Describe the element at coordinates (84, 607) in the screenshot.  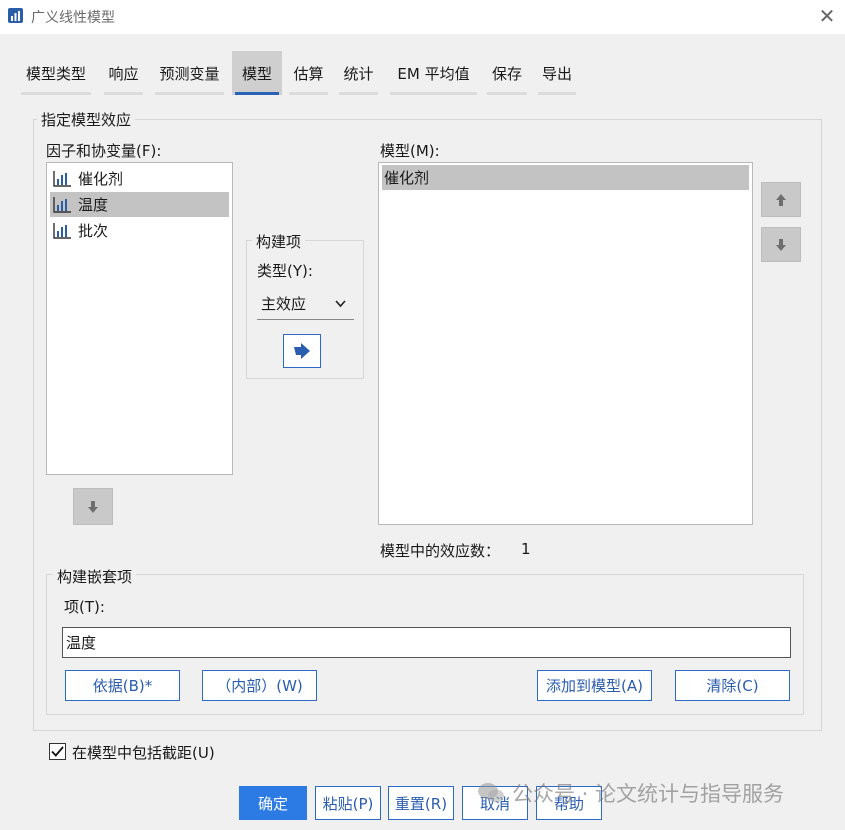
I see `term-label: 项(T):` at that location.